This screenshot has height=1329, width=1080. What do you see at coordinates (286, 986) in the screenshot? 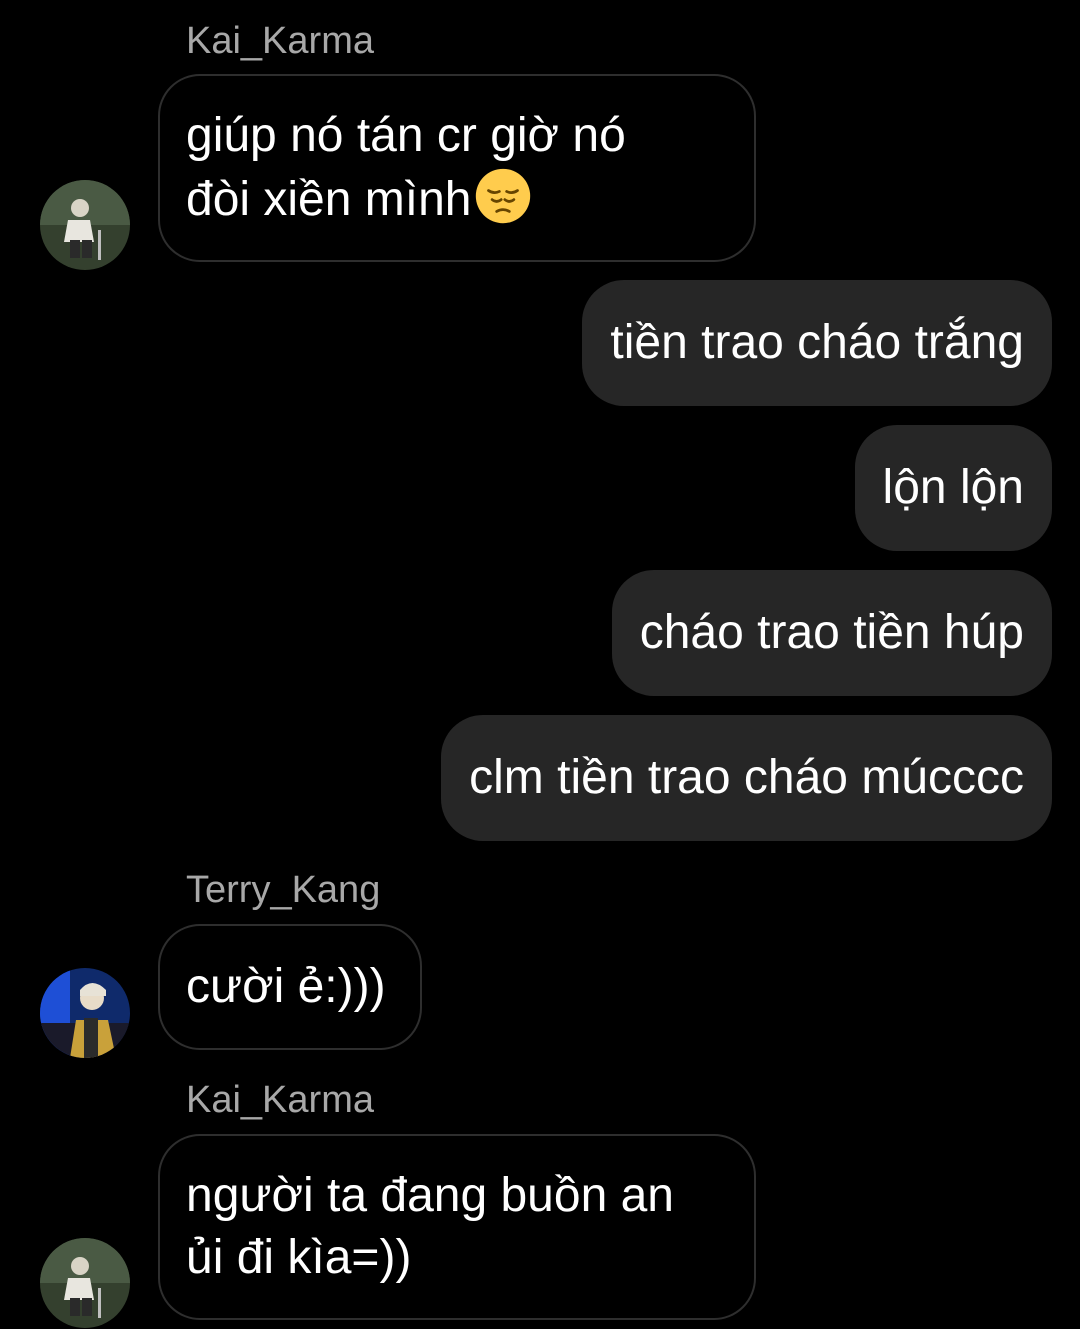
I see `message-text: cười ẻ:)))` at bounding box center [286, 986].